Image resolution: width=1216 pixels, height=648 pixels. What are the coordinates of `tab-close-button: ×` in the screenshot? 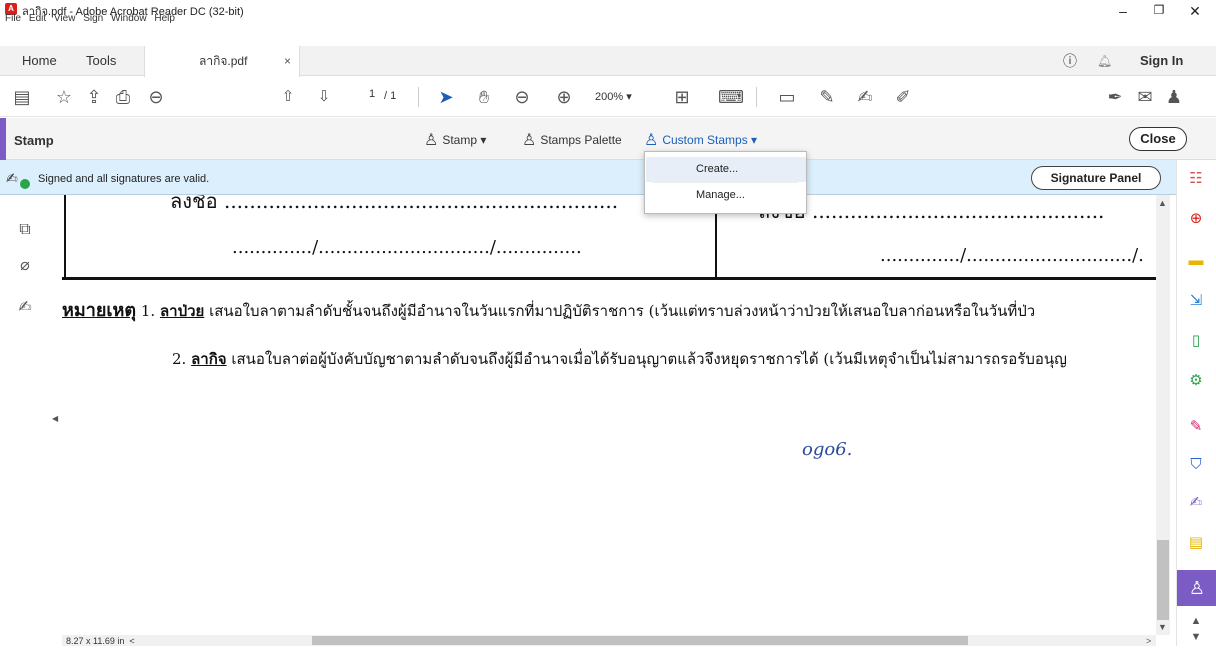 It's located at (287, 61).